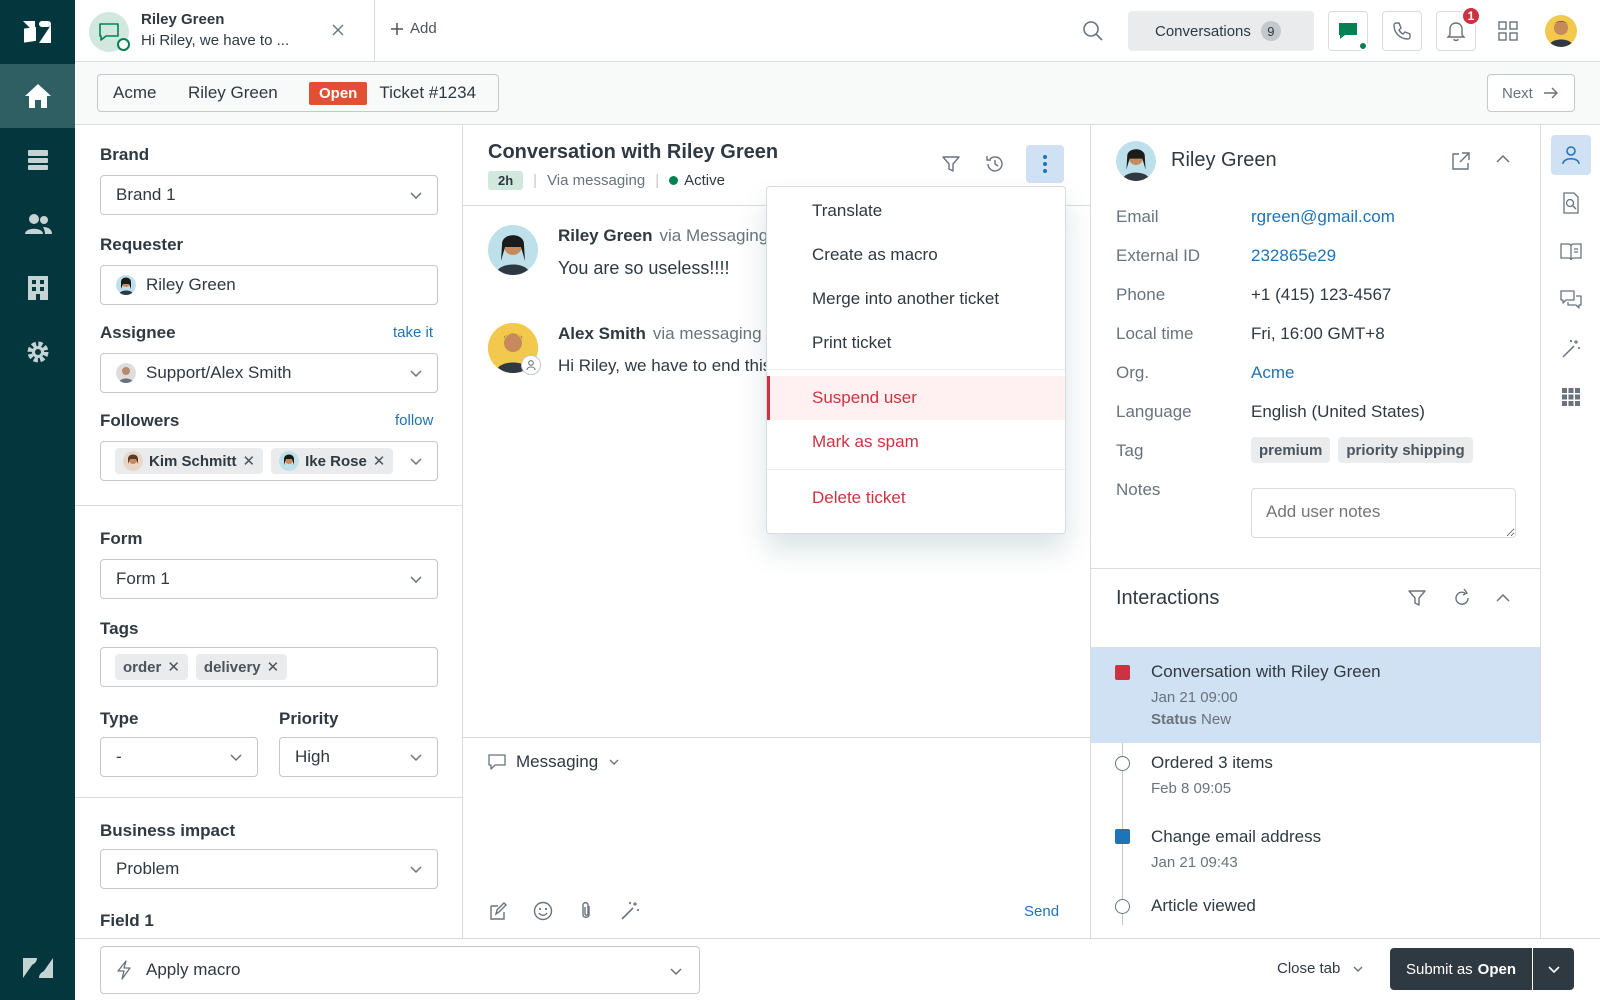  I want to click on conversation-status: Active, so click(704, 180).